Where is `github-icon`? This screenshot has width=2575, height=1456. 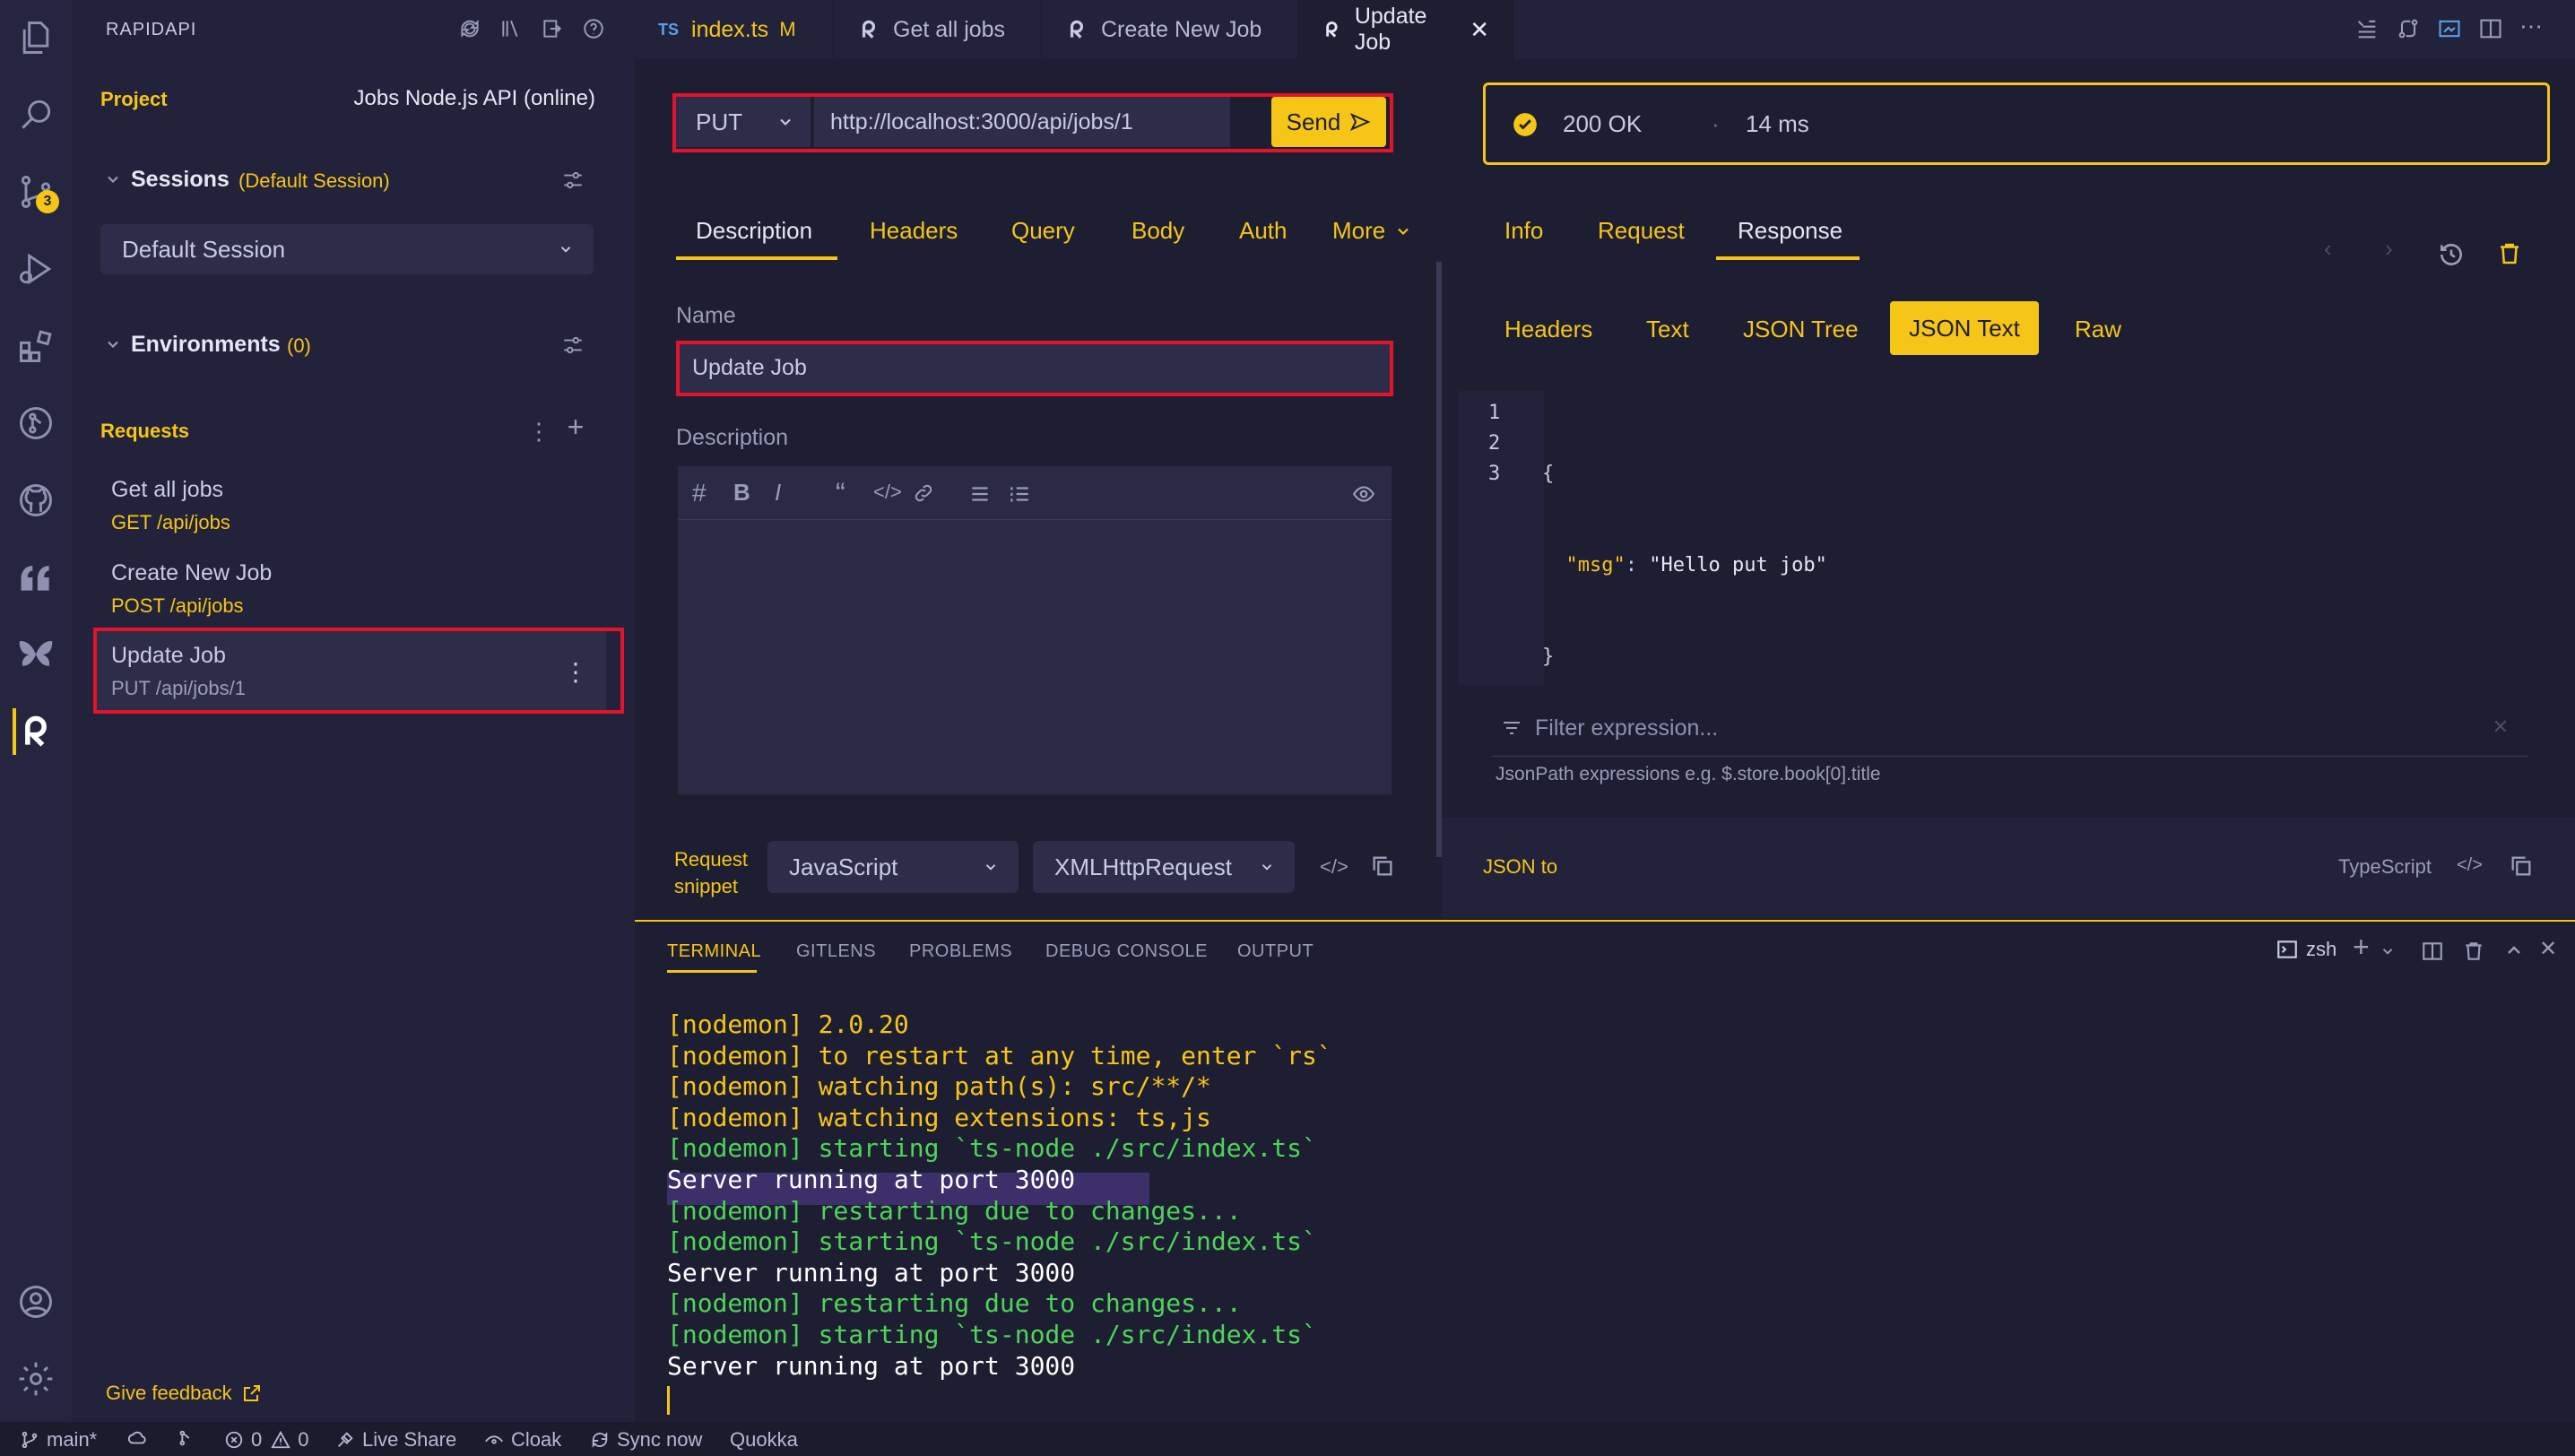
github-icon is located at coordinates (35, 500).